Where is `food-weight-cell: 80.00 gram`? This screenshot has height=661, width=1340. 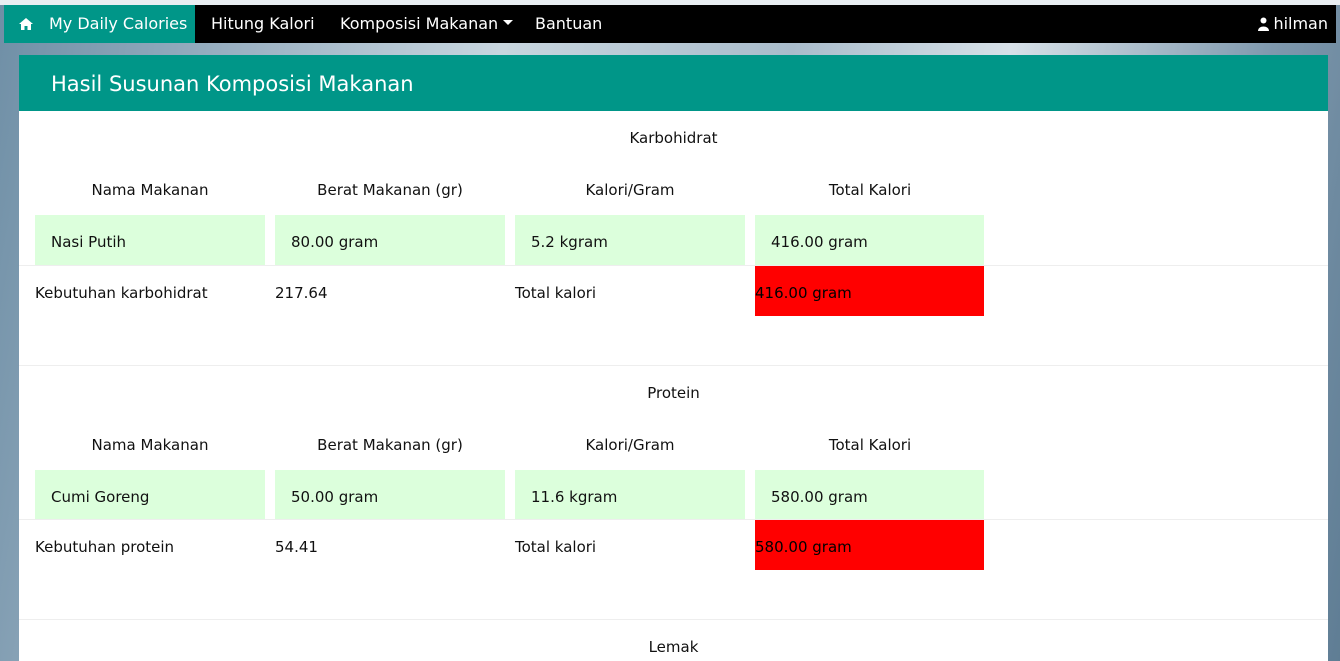 food-weight-cell: 80.00 gram is located at coordinates (390, 240).